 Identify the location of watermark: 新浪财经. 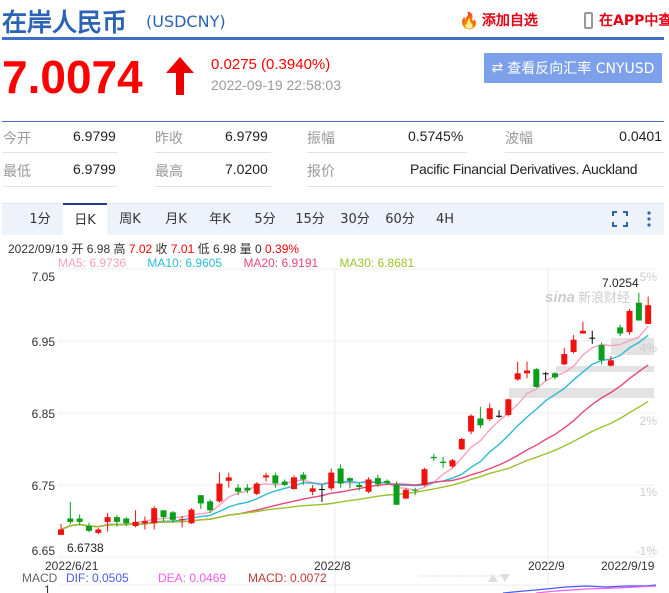
(604, 297).